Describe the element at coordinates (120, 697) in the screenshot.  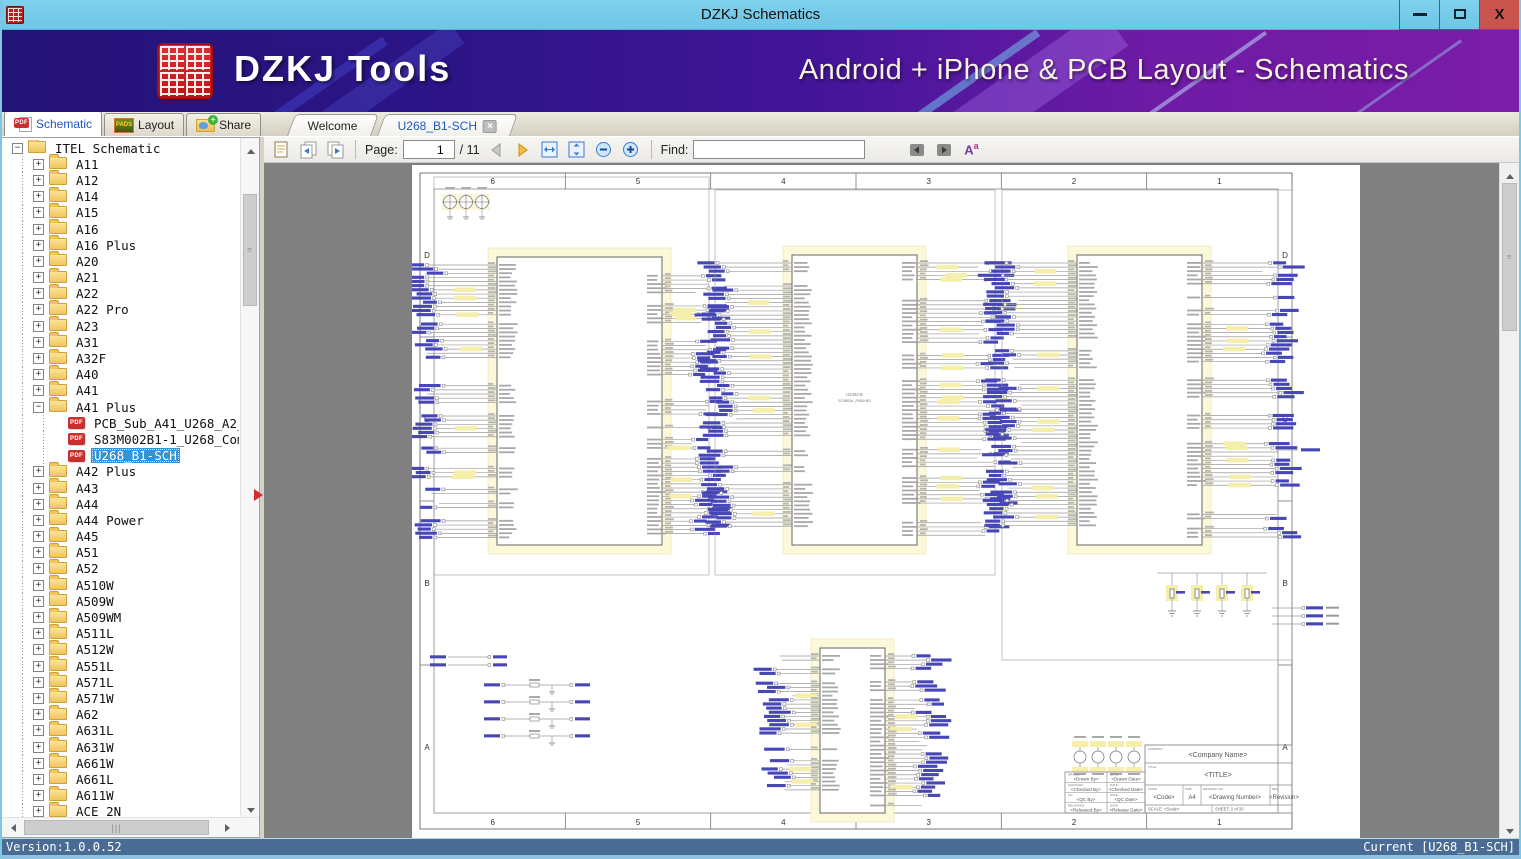
I see `tree-item-a571w: + A571W` at that location.